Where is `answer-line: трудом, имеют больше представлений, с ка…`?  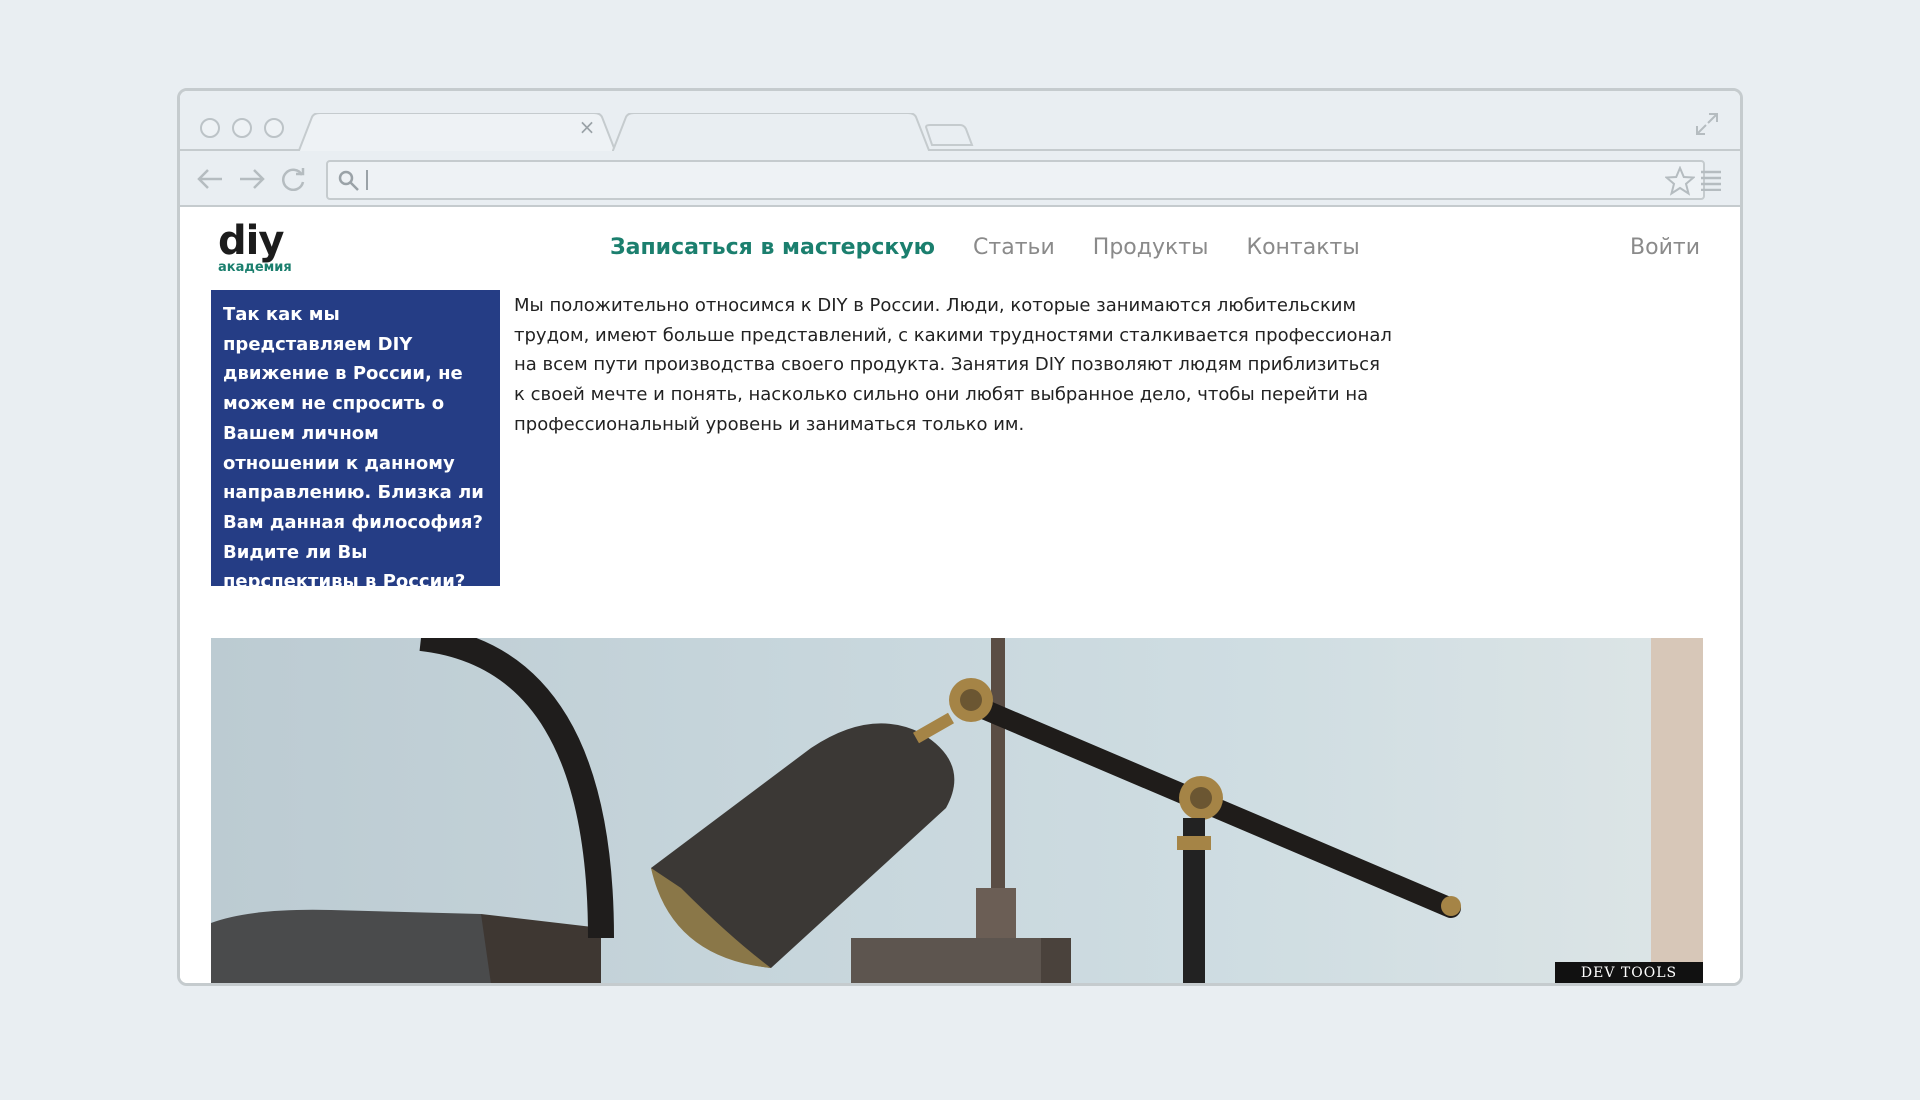 answer-line: трудом, имеют больше представлений, с ка… is located at coordinates (953, 335).